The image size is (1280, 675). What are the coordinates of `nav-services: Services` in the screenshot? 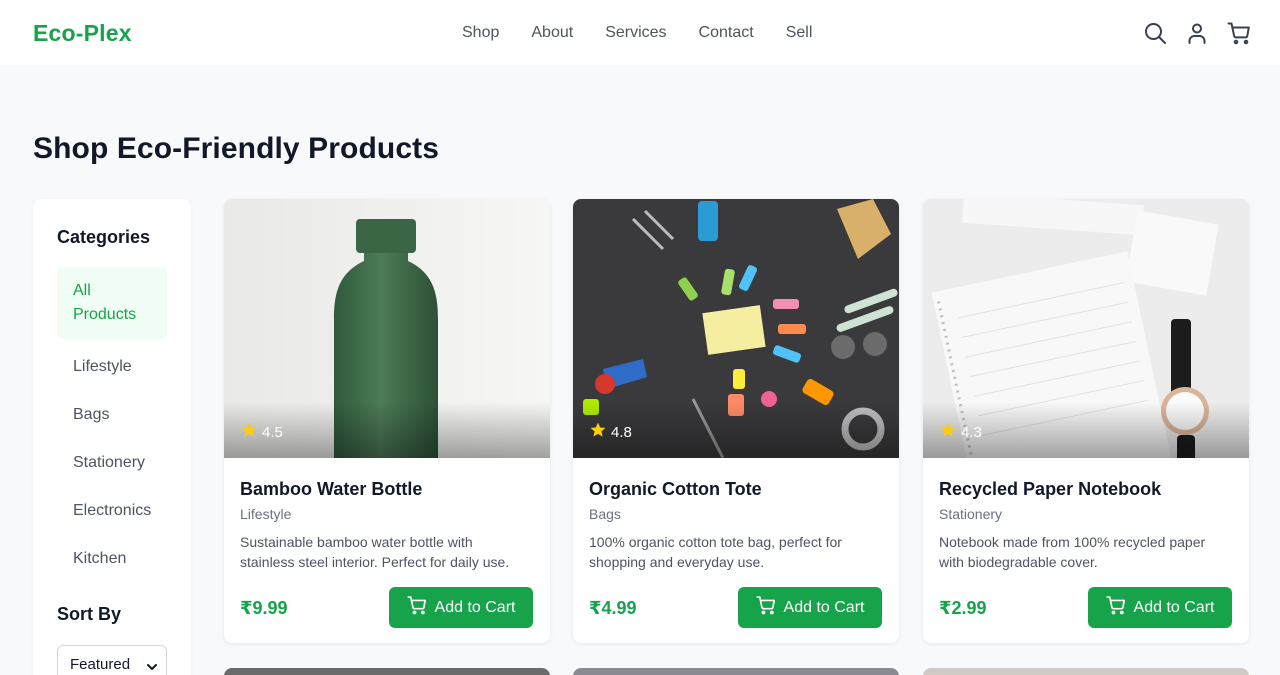 It's located at (635, 33).